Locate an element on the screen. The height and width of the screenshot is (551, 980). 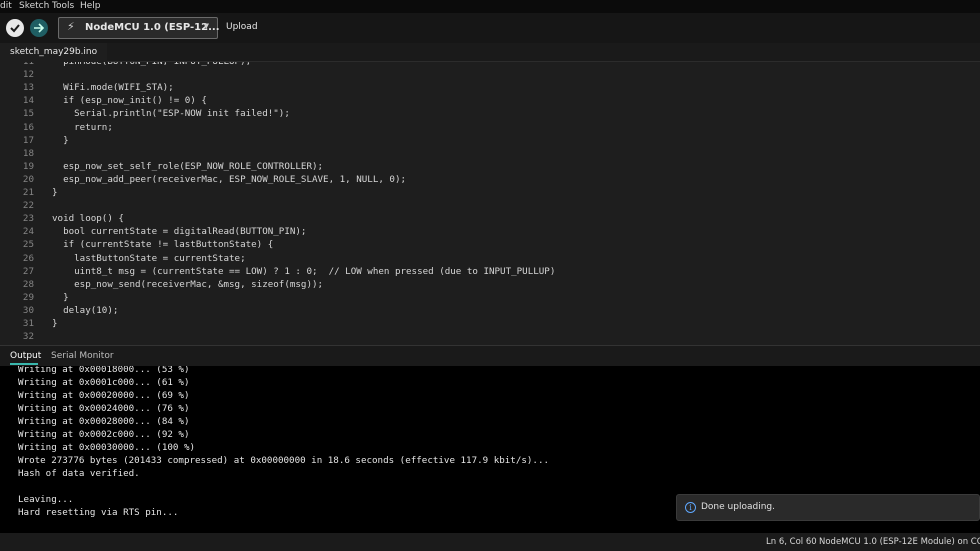
line-number: 15 is located at coordinates (28, 114).